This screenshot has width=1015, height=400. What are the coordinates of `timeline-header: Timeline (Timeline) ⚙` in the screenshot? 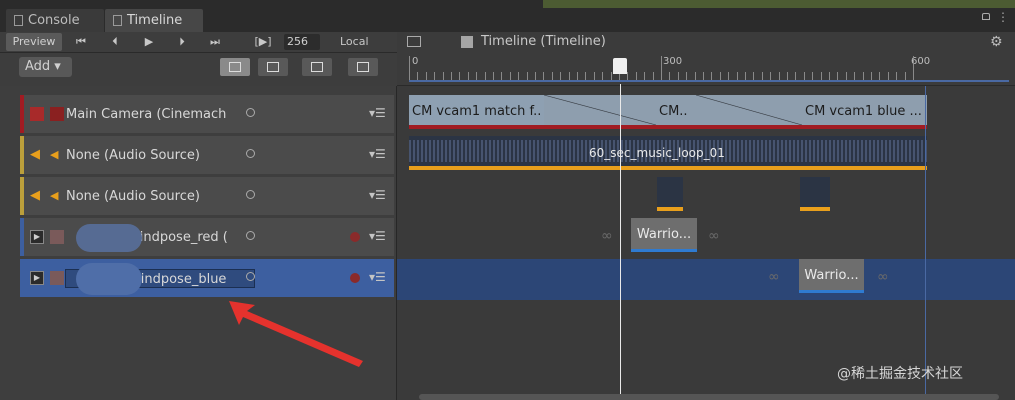 It's located at (706, 42).